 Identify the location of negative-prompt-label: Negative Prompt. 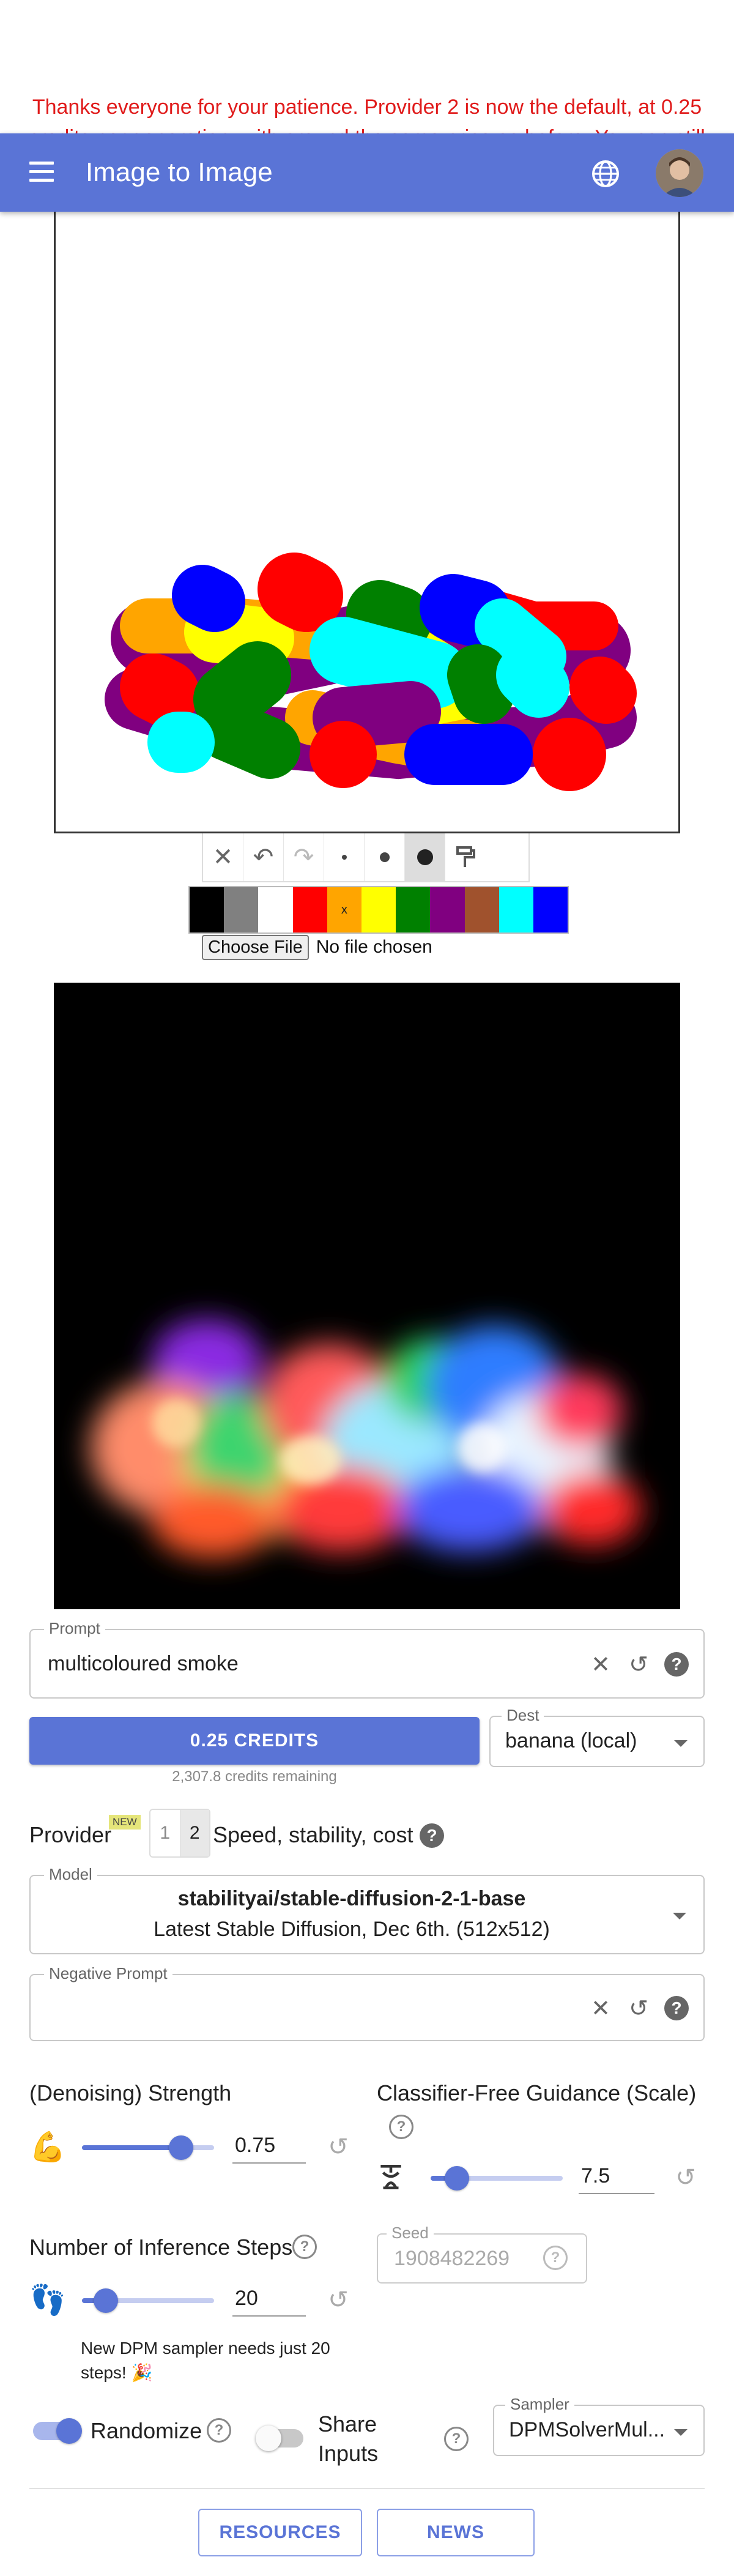
(108, 1973).